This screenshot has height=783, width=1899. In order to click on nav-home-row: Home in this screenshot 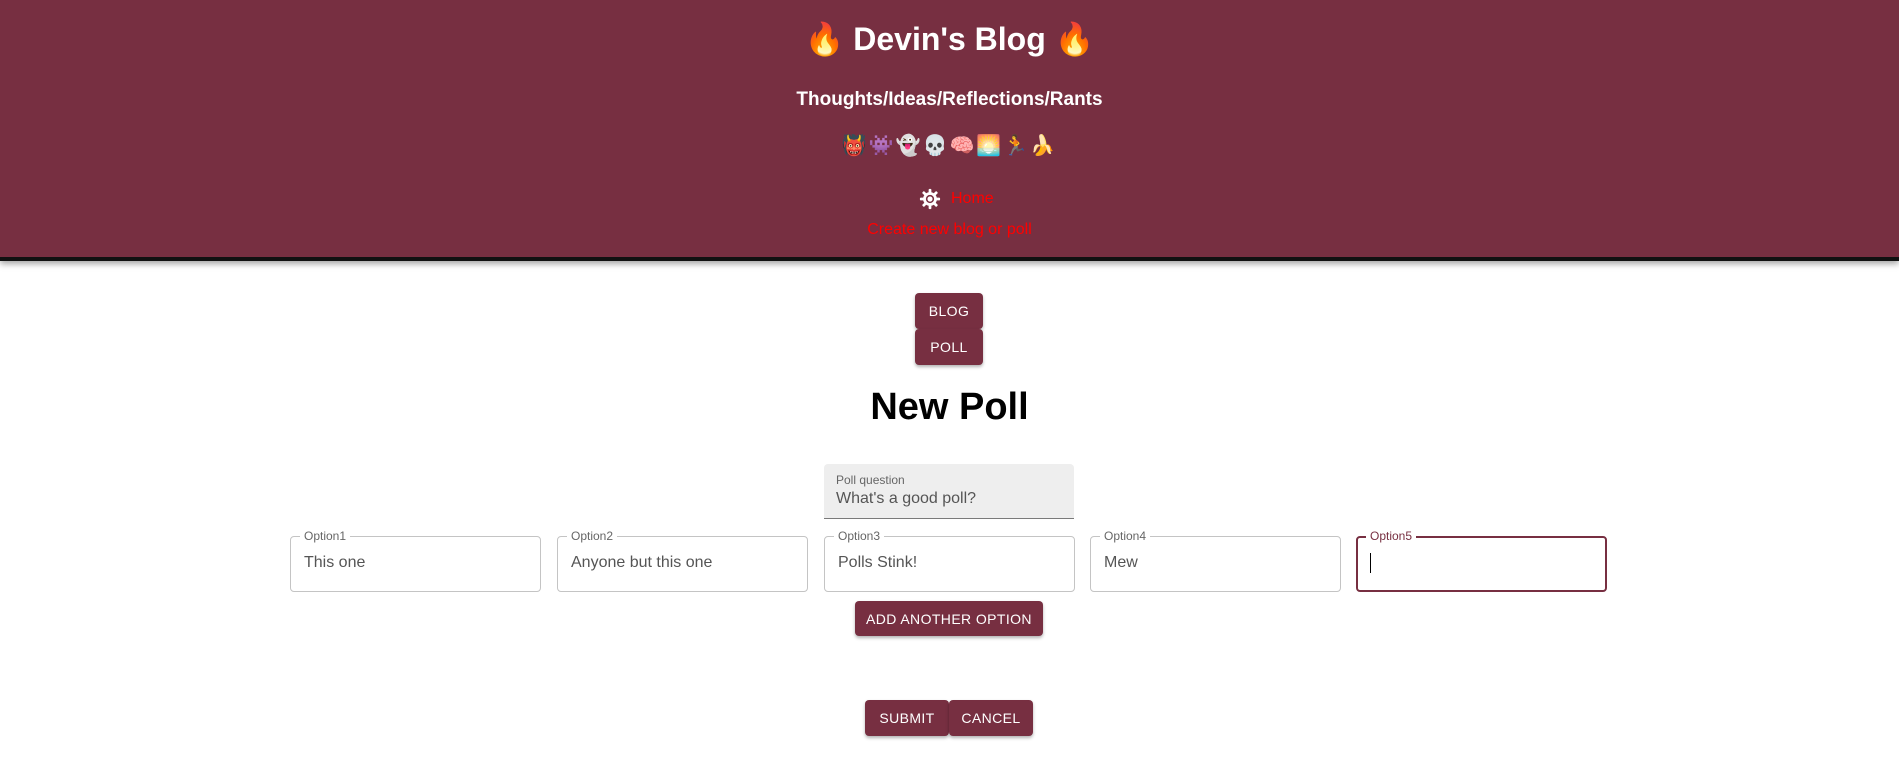, I will do `click(955, 199)`.